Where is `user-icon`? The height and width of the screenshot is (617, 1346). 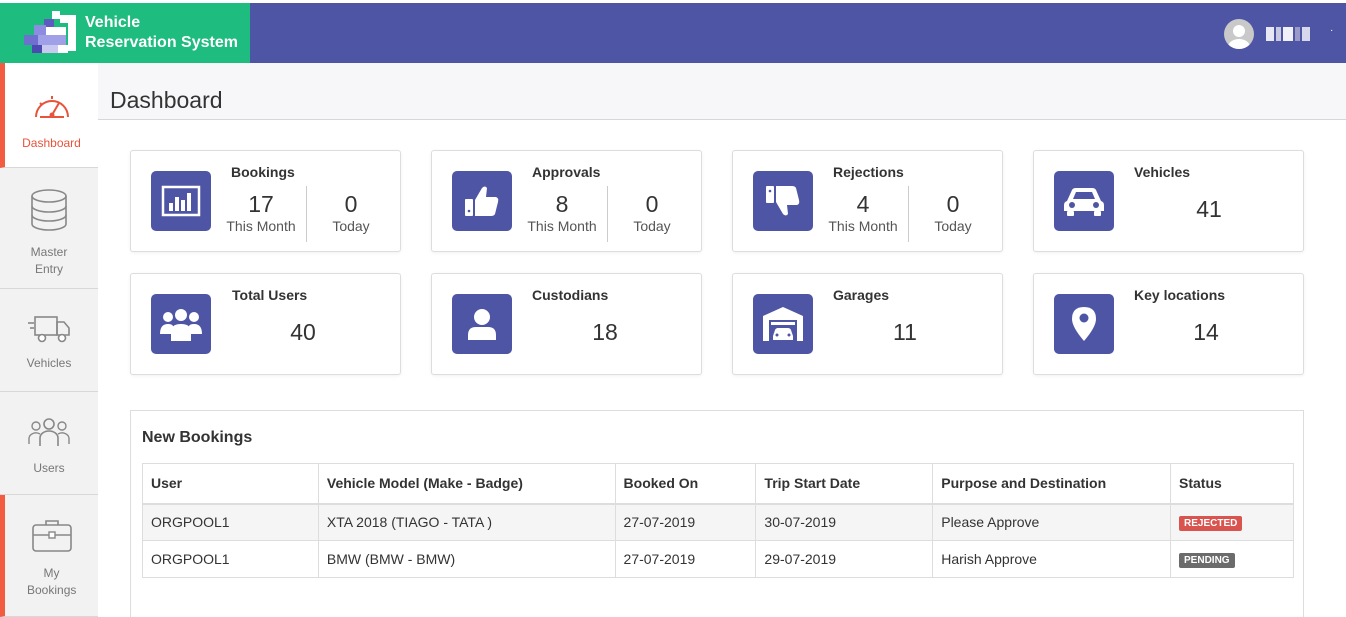 user-icon is located at coordinates (482, 324).